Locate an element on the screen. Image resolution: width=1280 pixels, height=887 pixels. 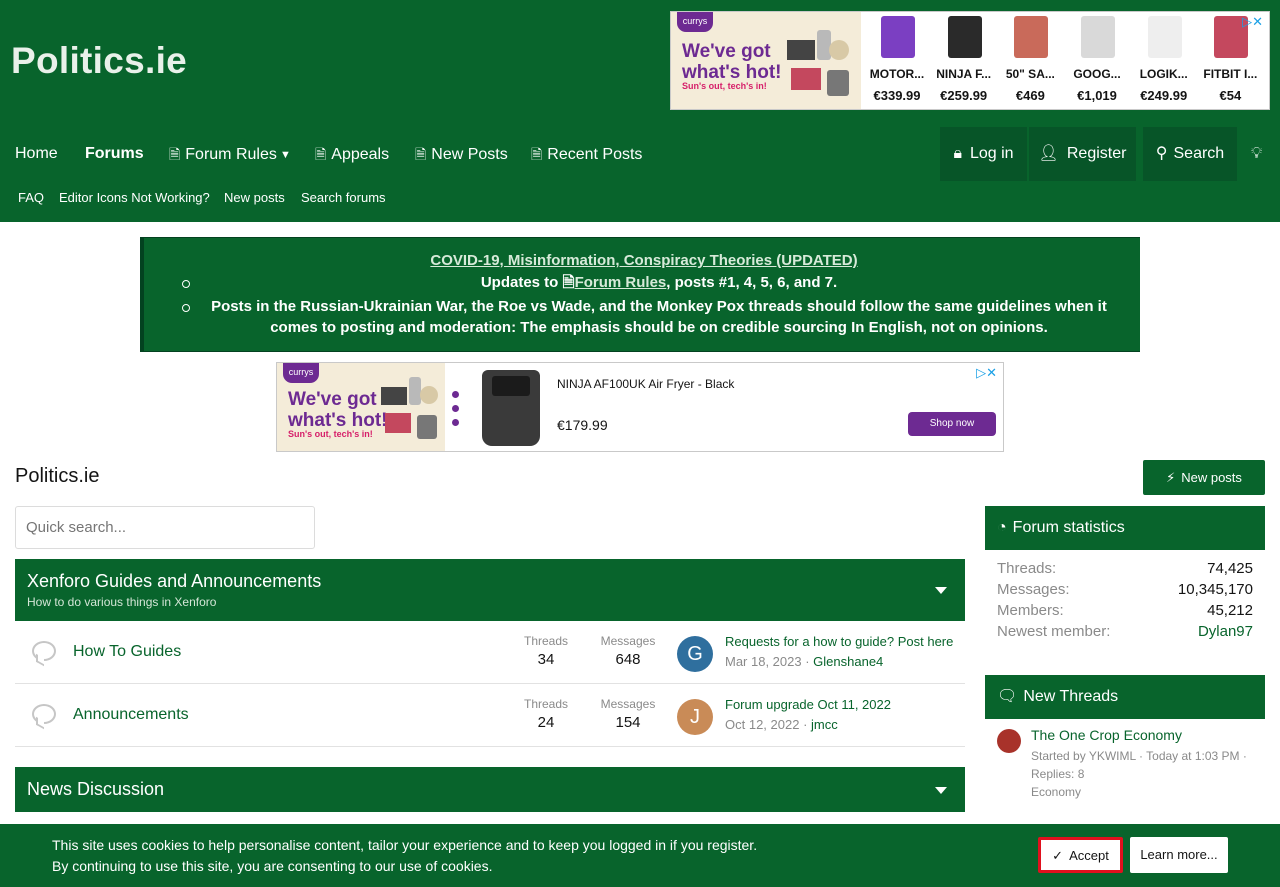
avatar: J is located at coordinates (695, 717).